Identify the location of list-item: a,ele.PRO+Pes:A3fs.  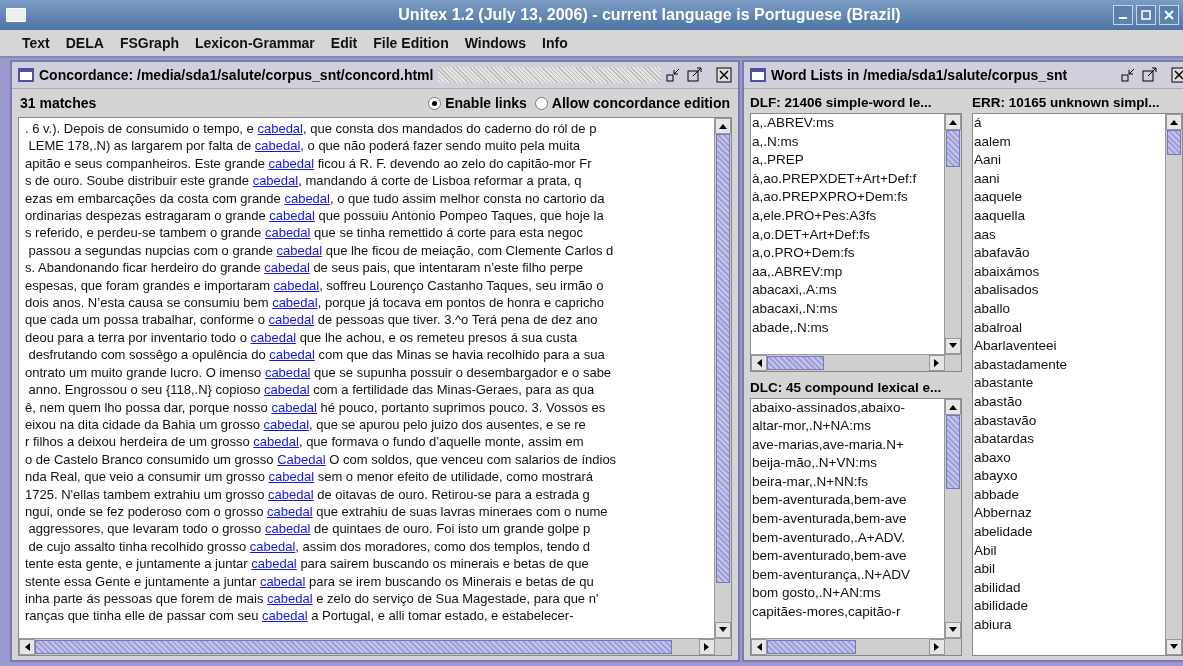
(848, 216).